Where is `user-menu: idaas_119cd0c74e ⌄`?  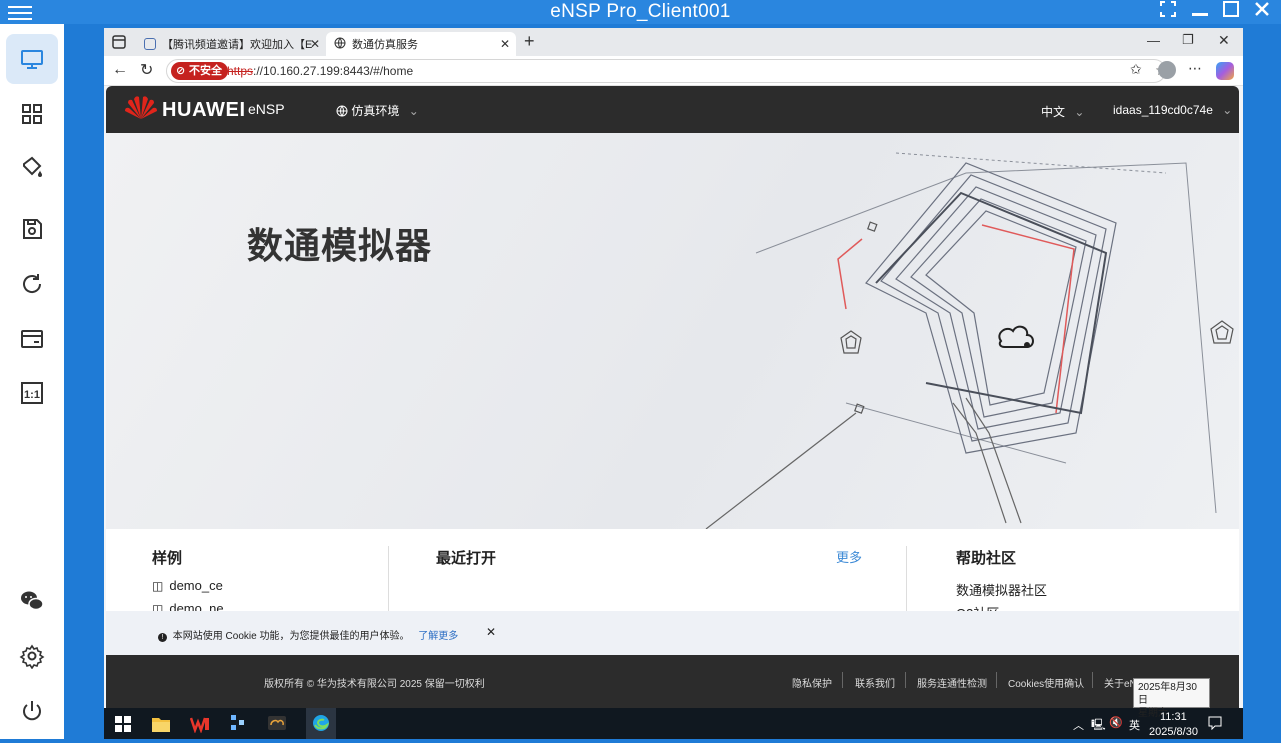
user-menu: idaas_119cd0c74e ⌄ is located at coordinates (1172, 110).